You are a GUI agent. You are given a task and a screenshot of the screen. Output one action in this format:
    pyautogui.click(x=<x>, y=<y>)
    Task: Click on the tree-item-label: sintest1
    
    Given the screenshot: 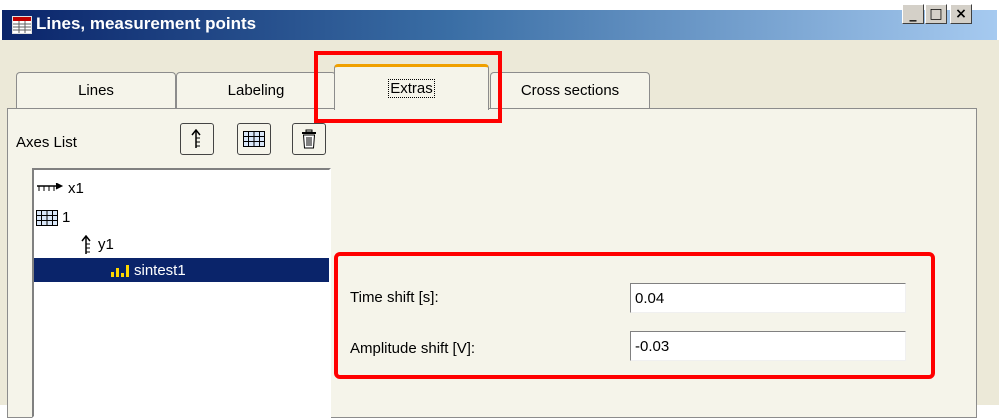 What is the action you would take?
    pyautogui.click(x=160, y=270)
    